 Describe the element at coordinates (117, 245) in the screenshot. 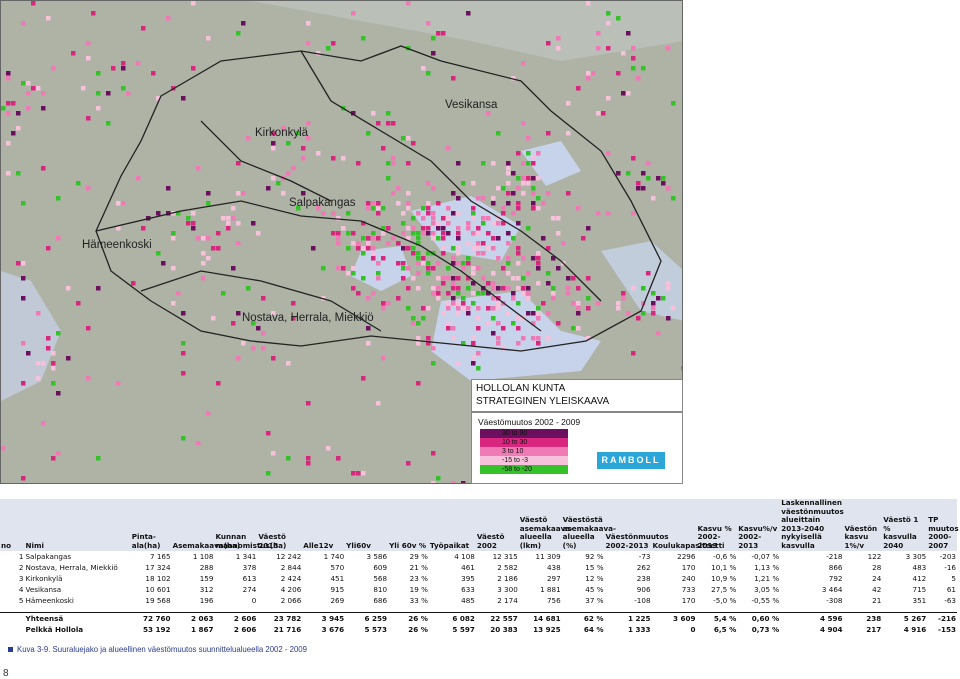

I see `place-label-hameenkoski: Hämeenkoski` at that location.